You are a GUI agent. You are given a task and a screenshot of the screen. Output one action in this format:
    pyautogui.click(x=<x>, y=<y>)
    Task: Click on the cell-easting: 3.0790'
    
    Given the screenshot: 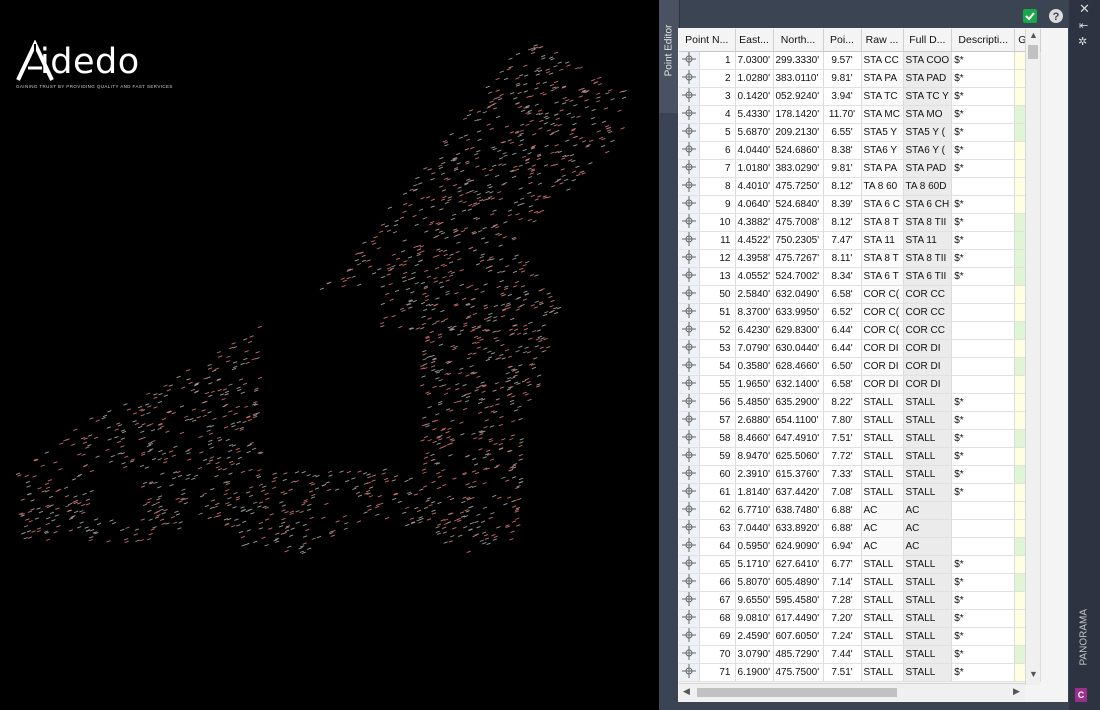 What is the action you would take?
    pyautogui.click(x=754, y=654)
    